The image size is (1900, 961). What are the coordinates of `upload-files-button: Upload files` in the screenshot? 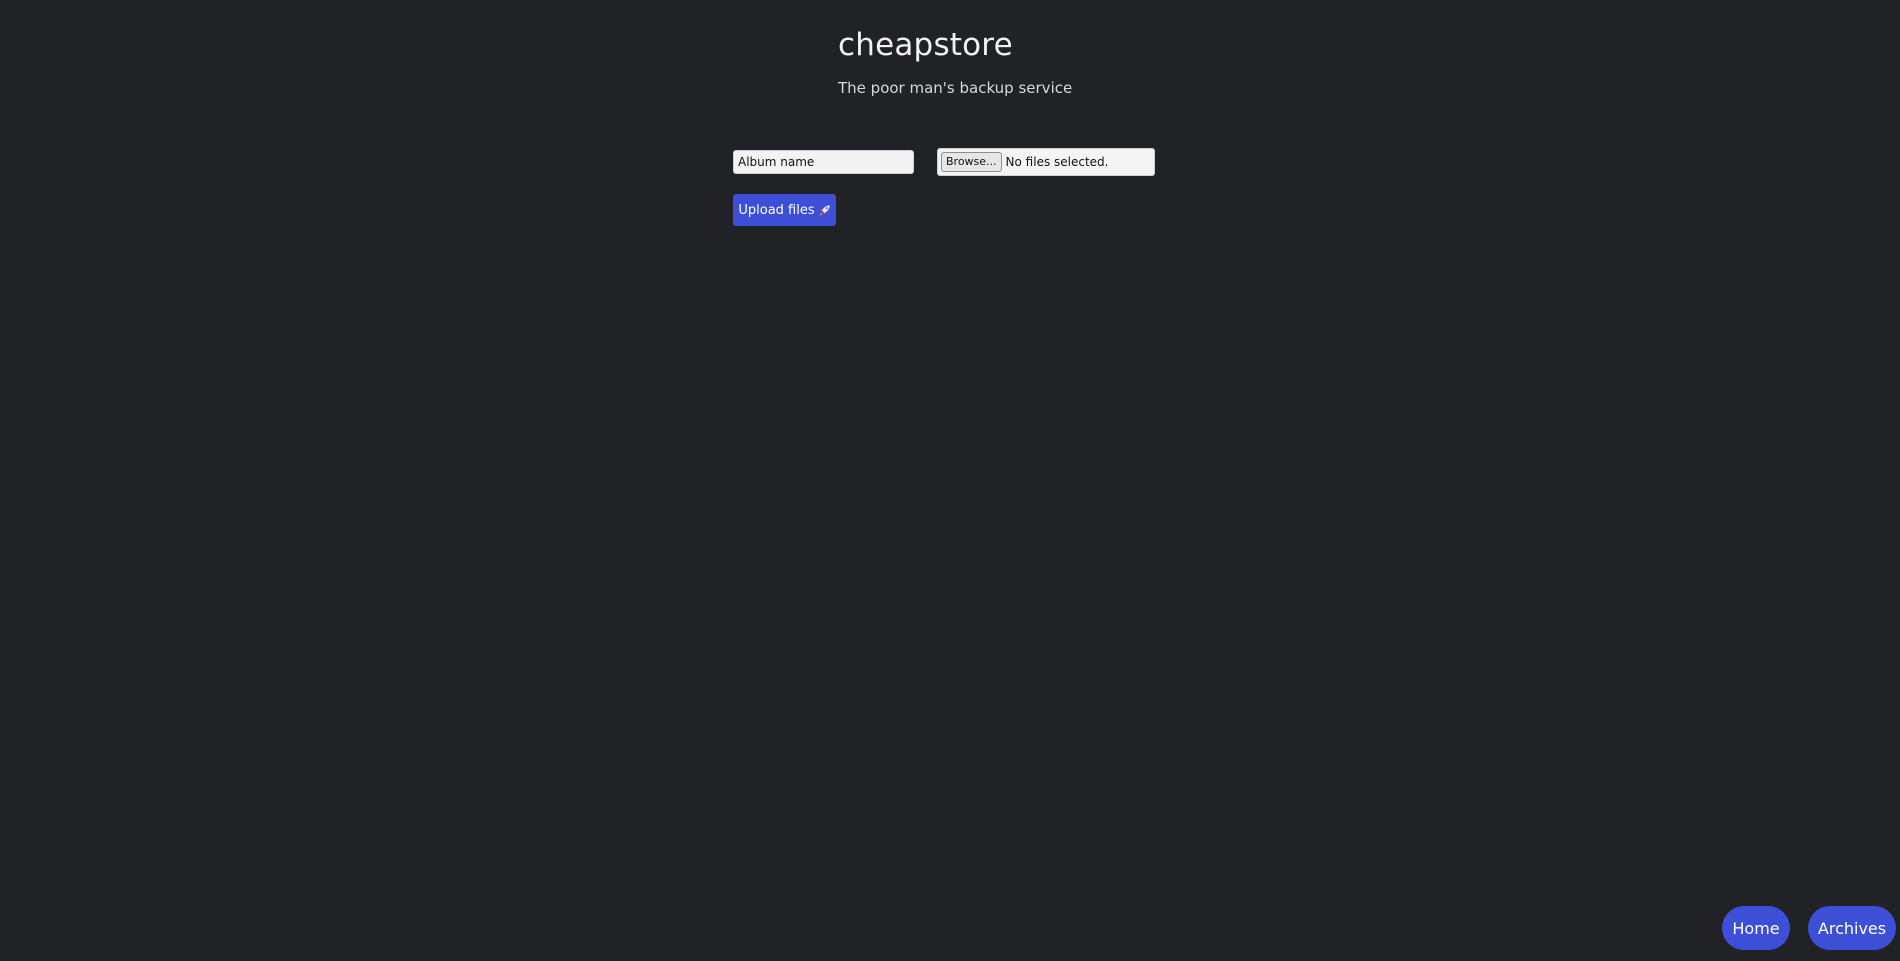 It's located at (784, 210).